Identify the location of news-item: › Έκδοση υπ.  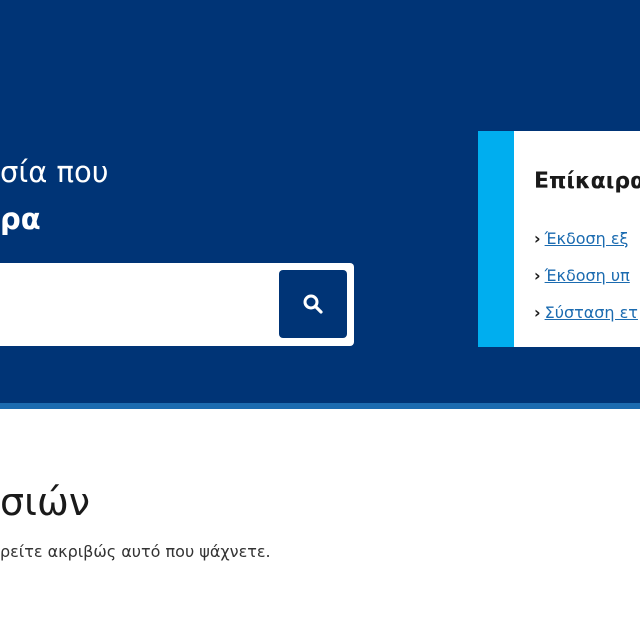
(582, 276).